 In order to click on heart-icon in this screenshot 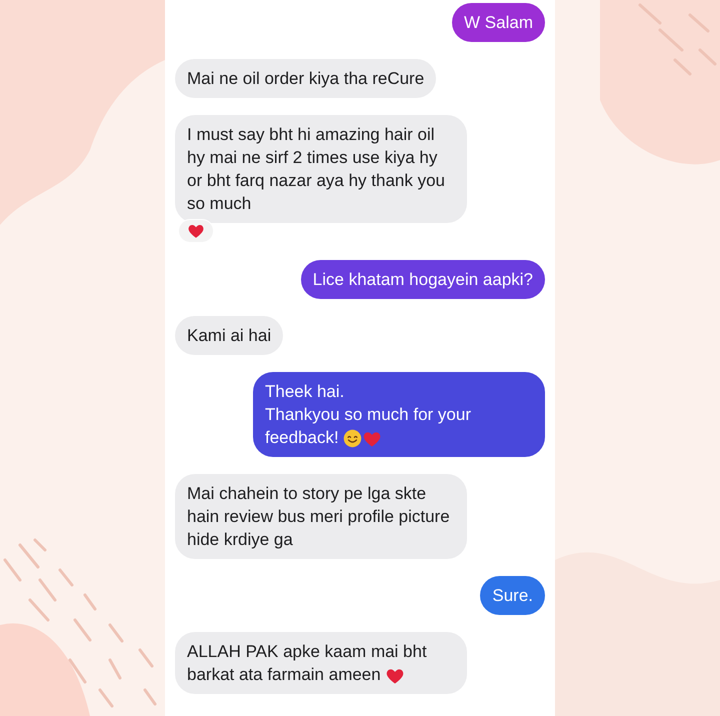, I will do `click(196, 231)`.